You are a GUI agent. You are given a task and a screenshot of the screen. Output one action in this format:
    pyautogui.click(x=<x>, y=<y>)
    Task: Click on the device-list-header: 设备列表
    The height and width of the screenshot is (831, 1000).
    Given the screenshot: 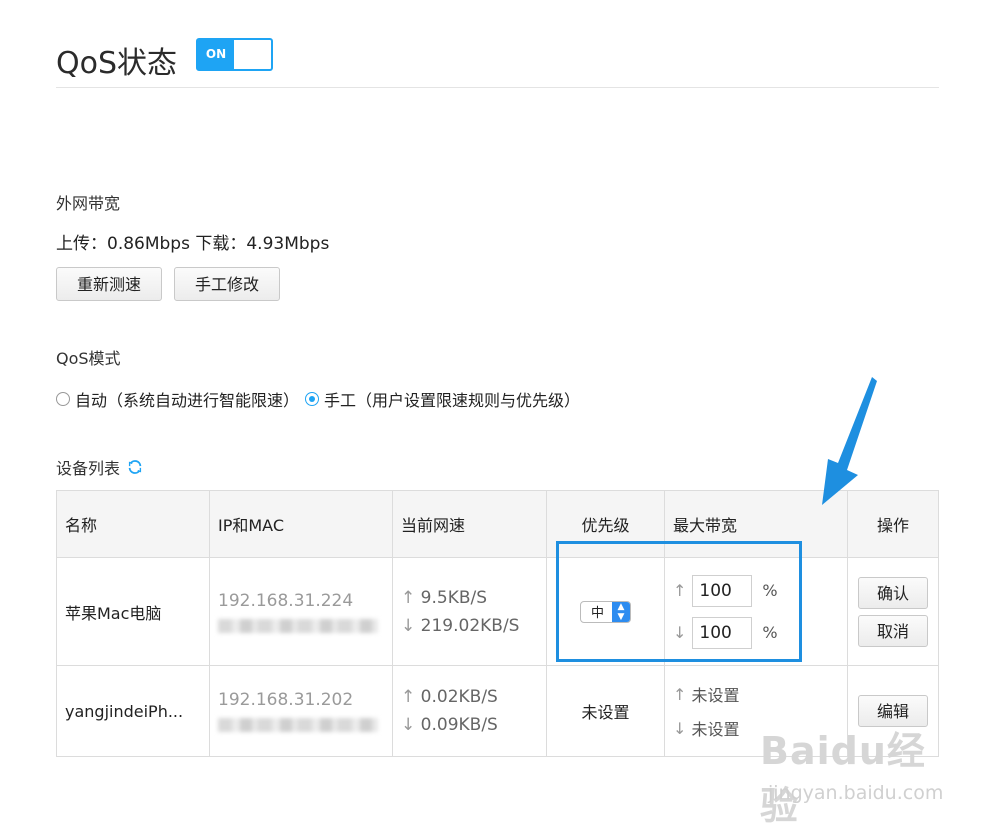 What is the action you would take?
    pyautogui.click(x=100, y=467)
    